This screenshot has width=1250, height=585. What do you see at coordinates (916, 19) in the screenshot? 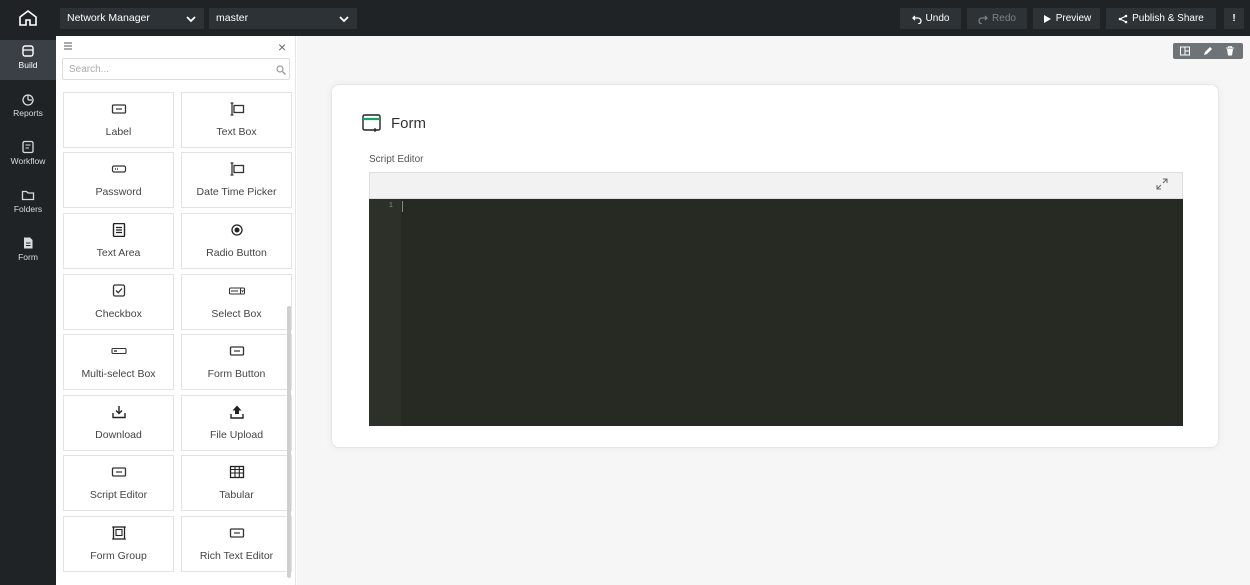
I see `undo-icon` at bounding box center [916, 19].